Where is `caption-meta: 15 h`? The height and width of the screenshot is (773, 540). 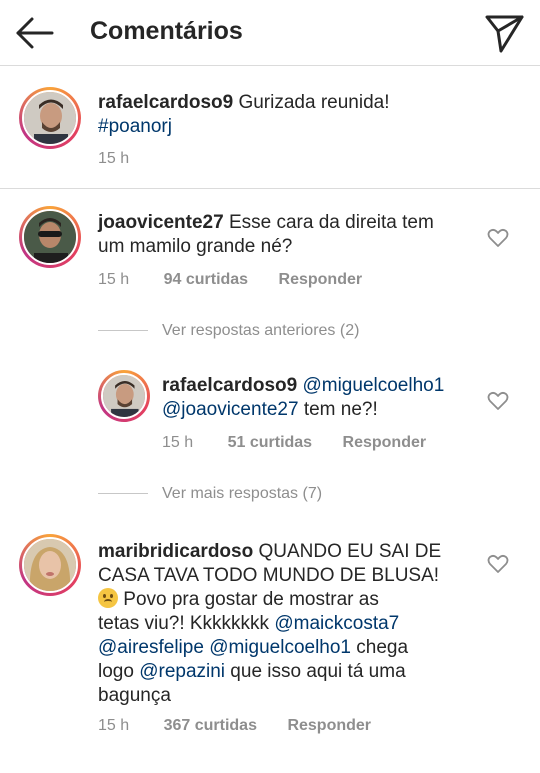 caption-meta: 15 h is located at coordinates (126, 159).